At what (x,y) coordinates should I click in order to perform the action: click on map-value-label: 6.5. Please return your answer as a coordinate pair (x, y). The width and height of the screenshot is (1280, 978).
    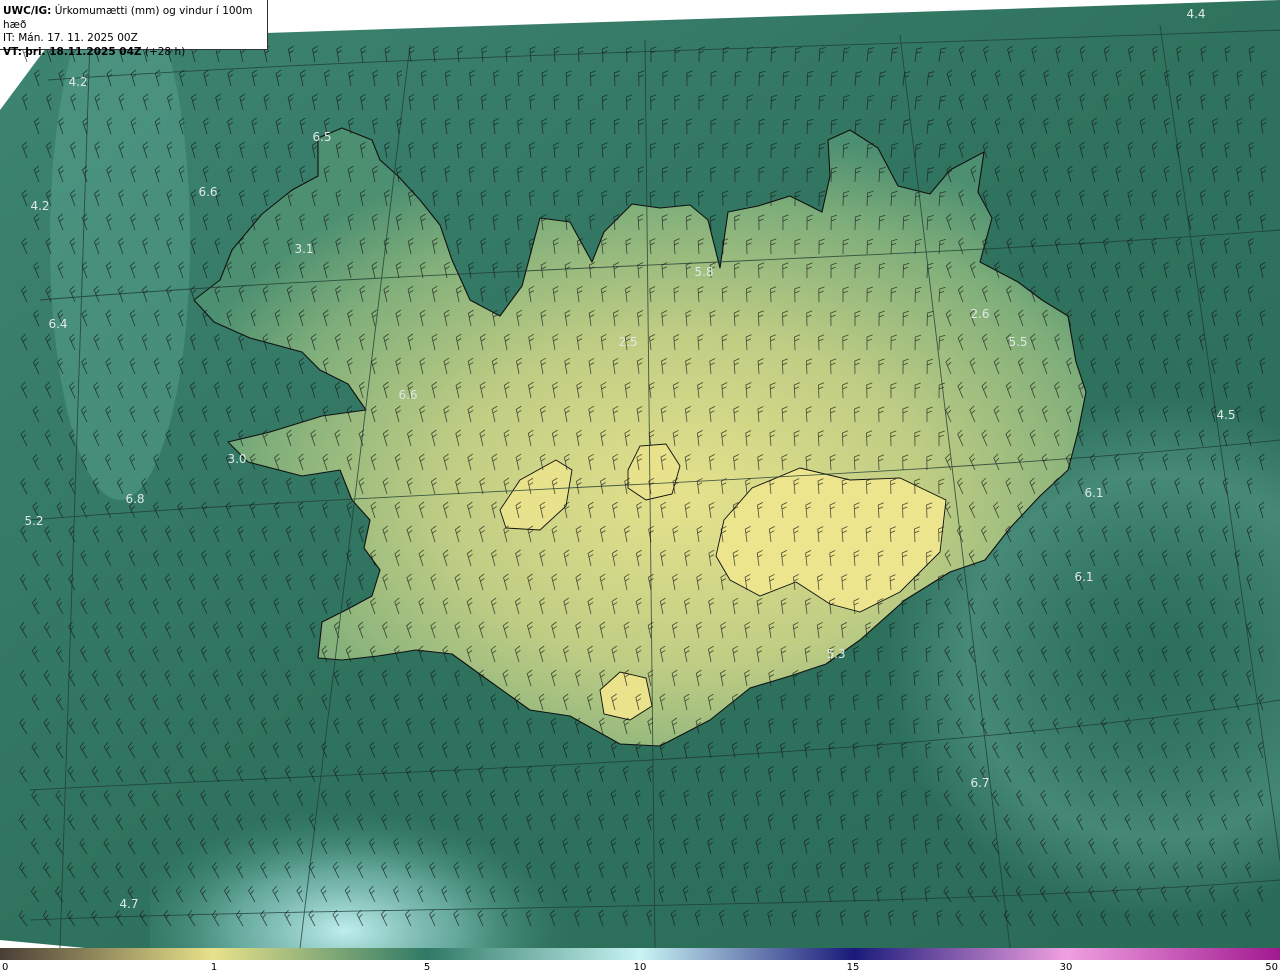
    Looking at the image, I should click on (321, 137).